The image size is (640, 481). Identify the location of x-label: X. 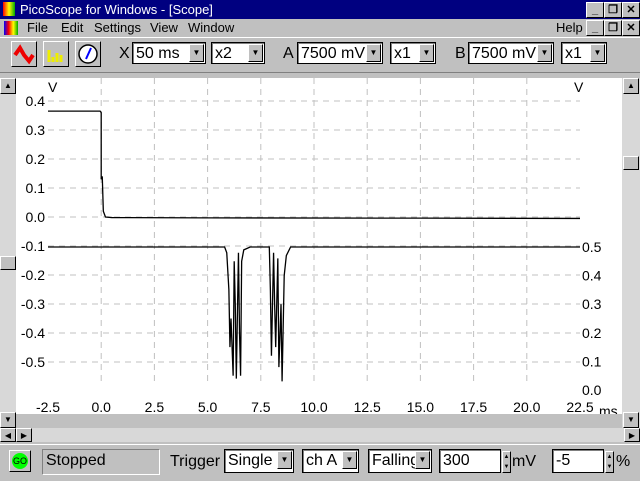
(124, 53).